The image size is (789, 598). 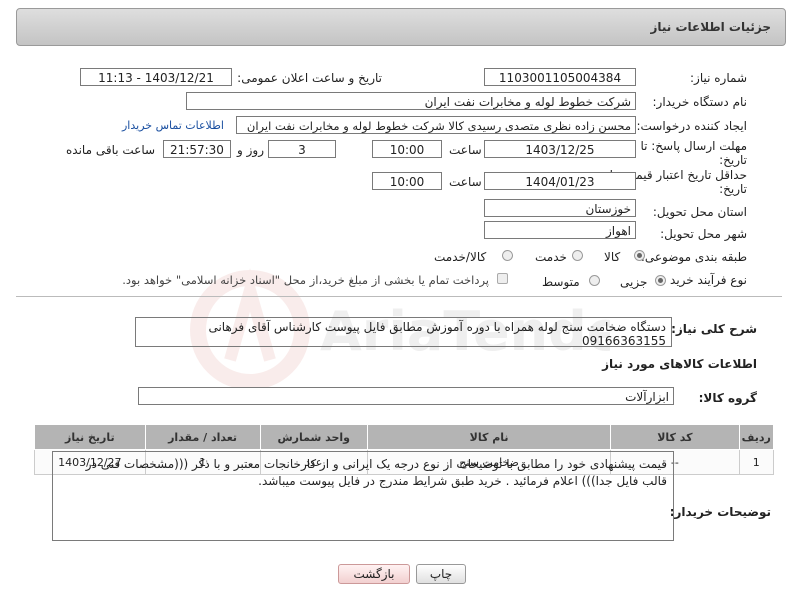 What do you see at coordinates (507, 255) in the screenshot?
I see `category-radio-goods-service` at bounding box center [507, 255].